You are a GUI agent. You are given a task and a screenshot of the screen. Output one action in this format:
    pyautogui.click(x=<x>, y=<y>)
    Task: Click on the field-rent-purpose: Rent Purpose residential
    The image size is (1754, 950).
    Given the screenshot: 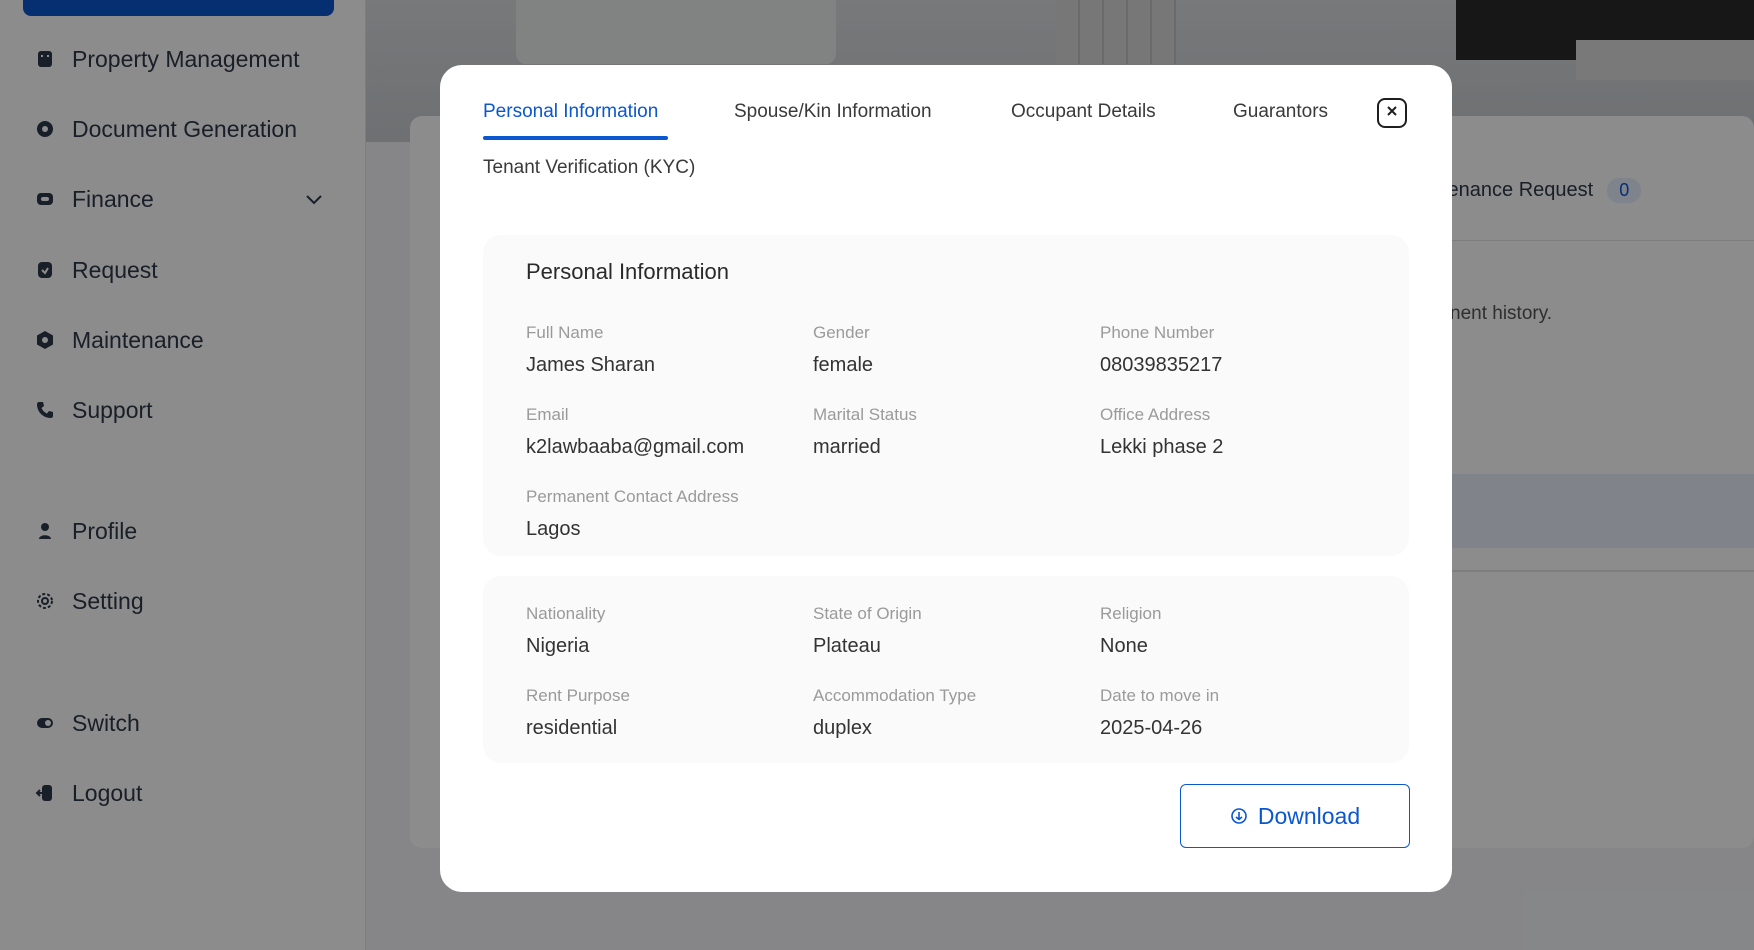 What is the action you would take?
    pyautogui.click(x=578, y=713)
    